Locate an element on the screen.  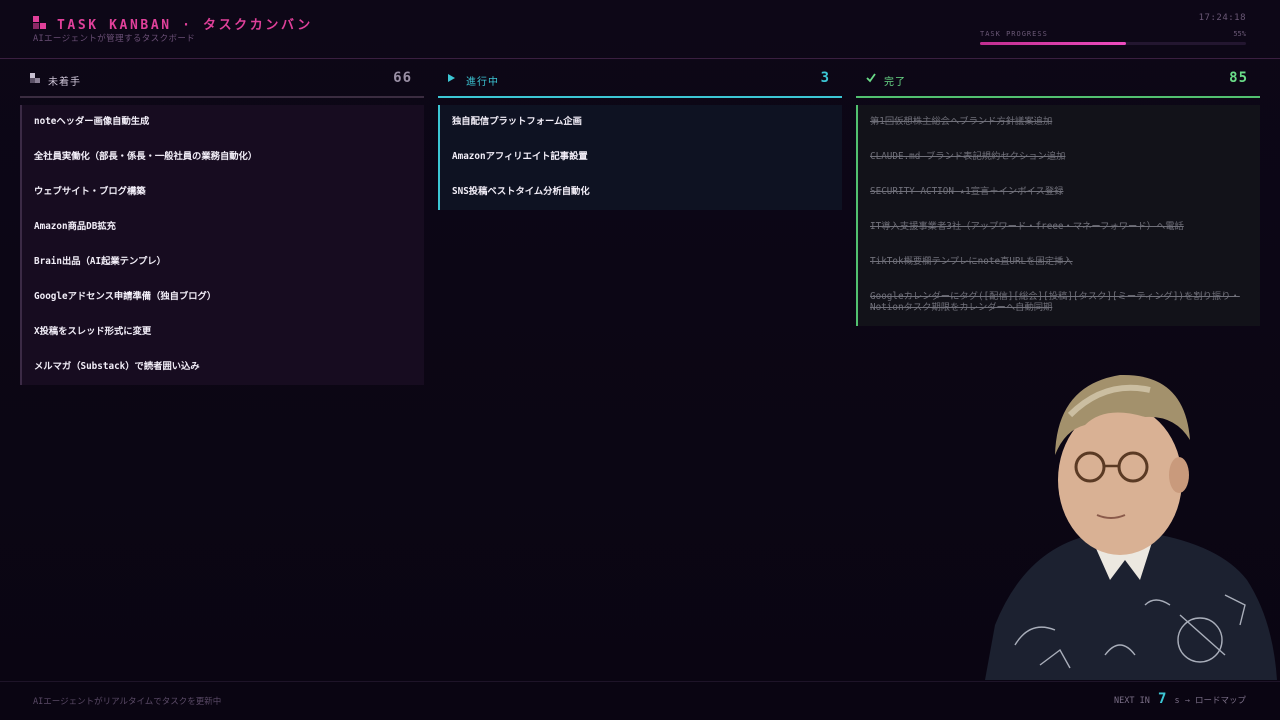
clock: 17:24:18 is located at coordinates (1222, 18).